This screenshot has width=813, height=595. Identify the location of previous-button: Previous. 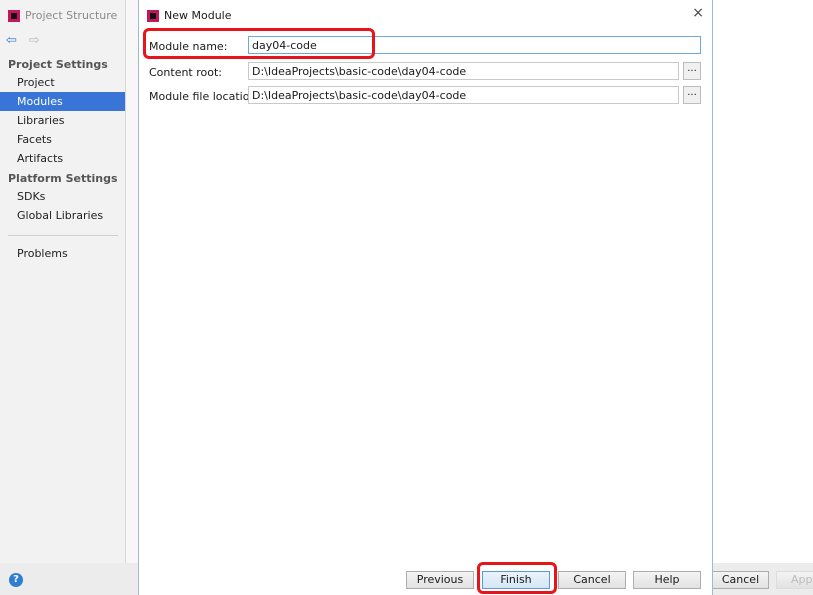
(440, 580).